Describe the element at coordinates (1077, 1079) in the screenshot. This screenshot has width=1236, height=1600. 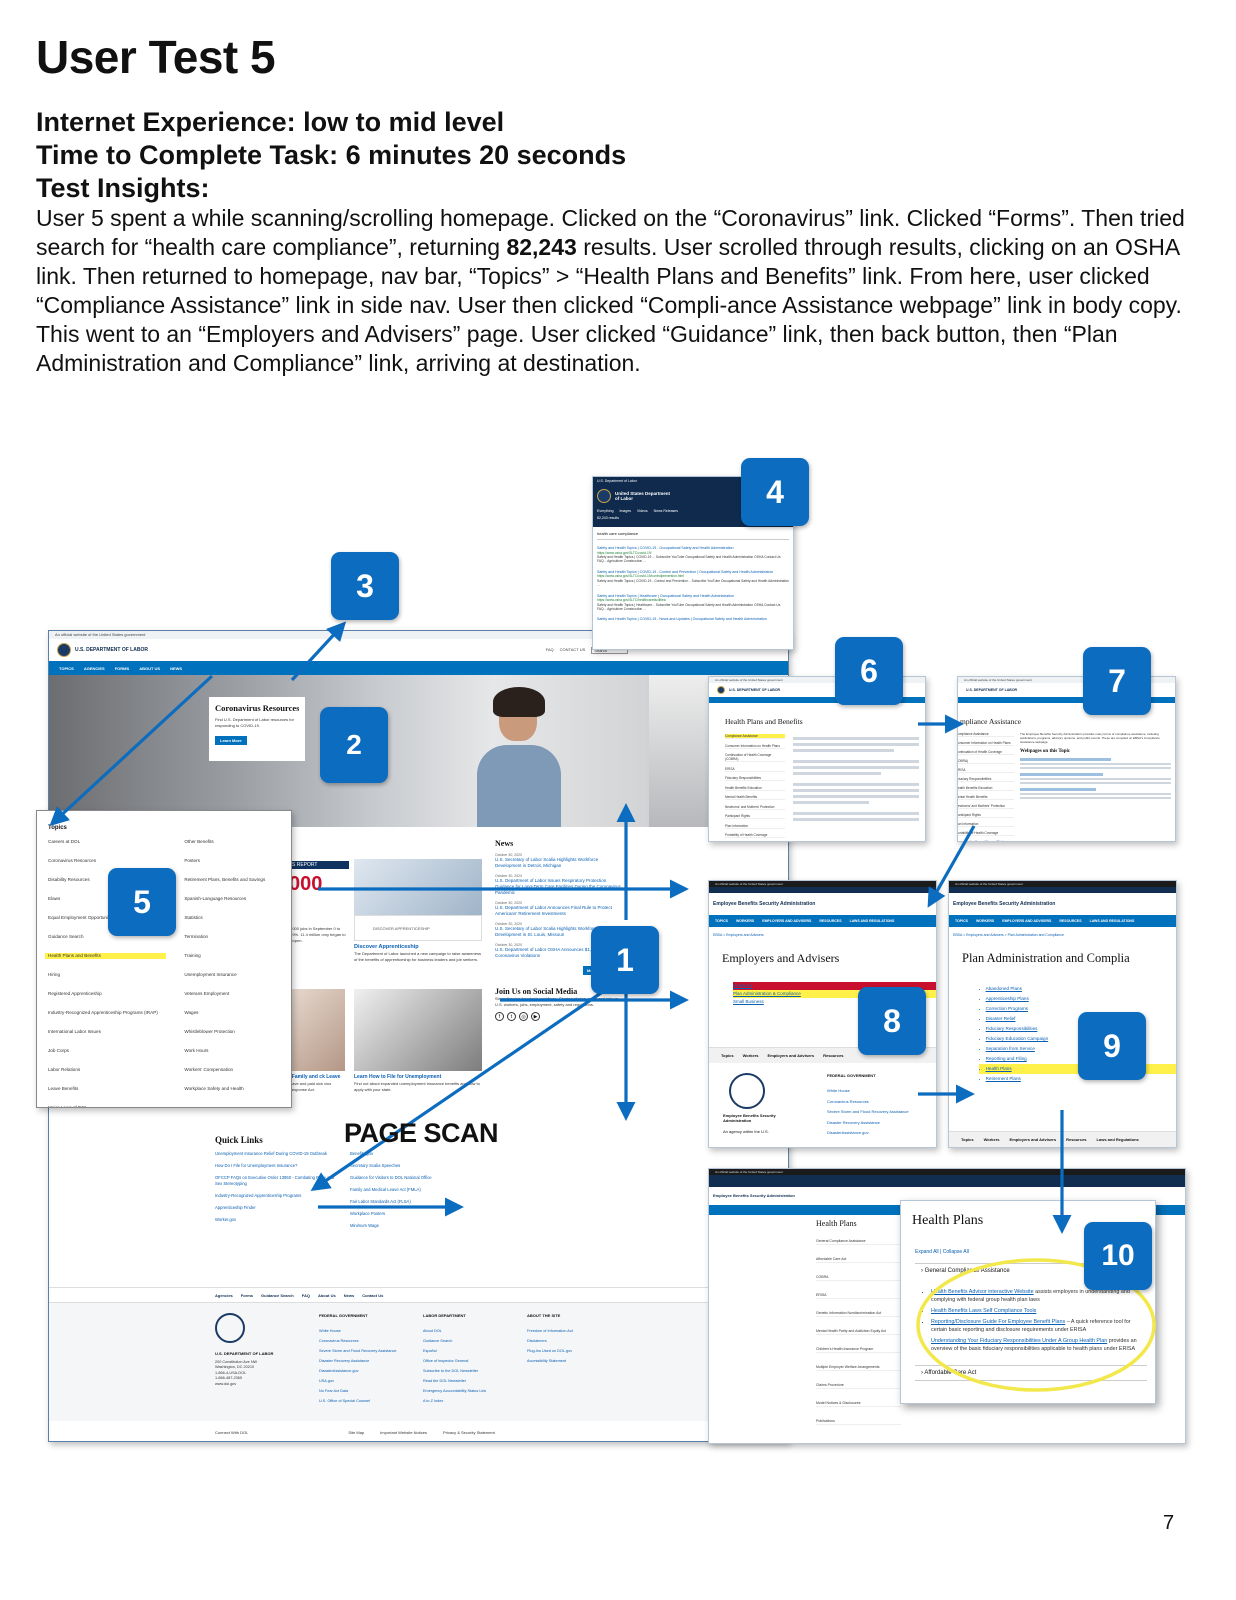
I see `pac-link: Retirement Plans` at that location.